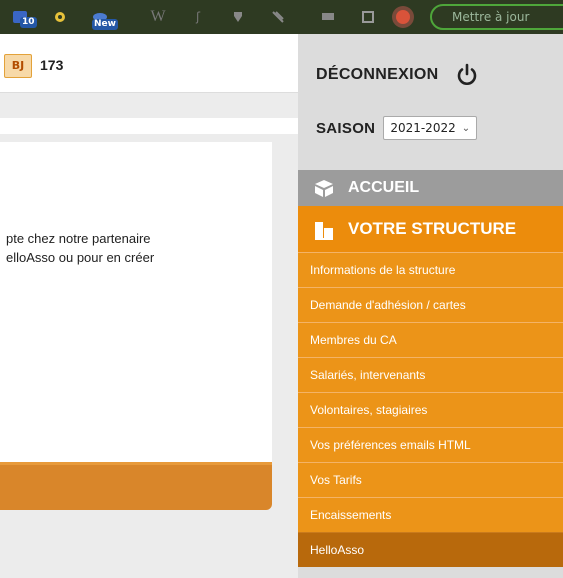  I want to click on card-text-line: pte chez notre partenaire, so click(78, 238).